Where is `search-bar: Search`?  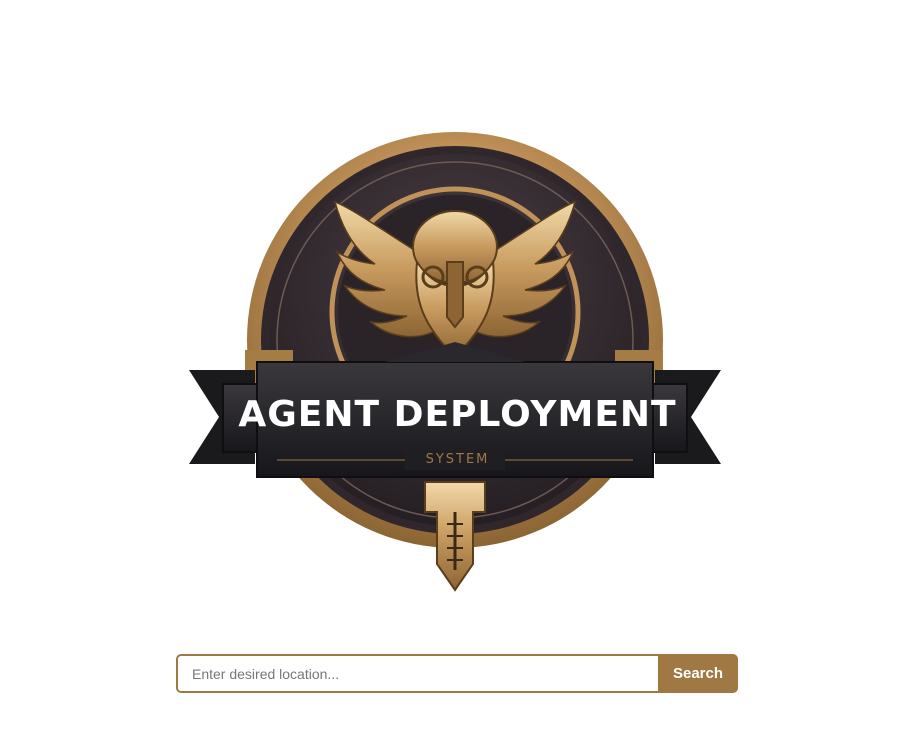
search-bar: Search is located at coordinates (457, 673).